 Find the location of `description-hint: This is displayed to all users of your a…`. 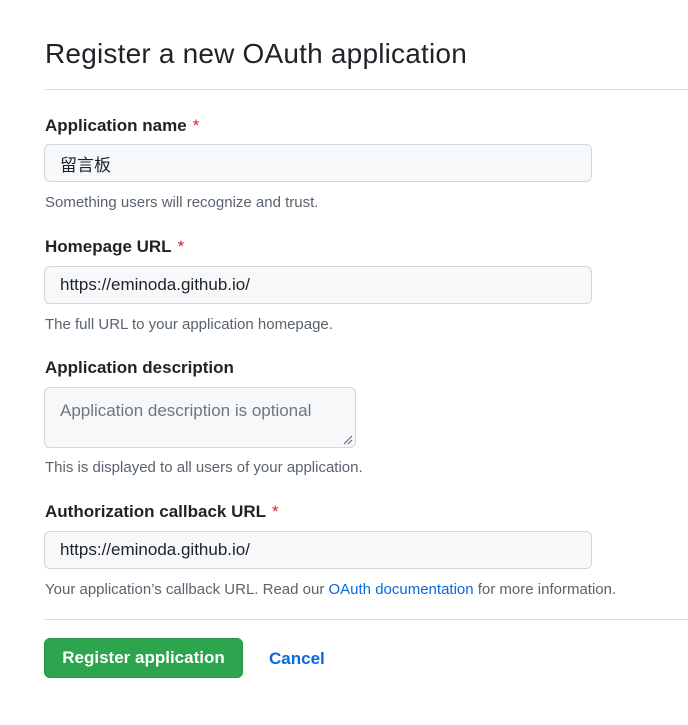

description-hint: This is displayed to all users of your a… is located at coordinates (204, 467).